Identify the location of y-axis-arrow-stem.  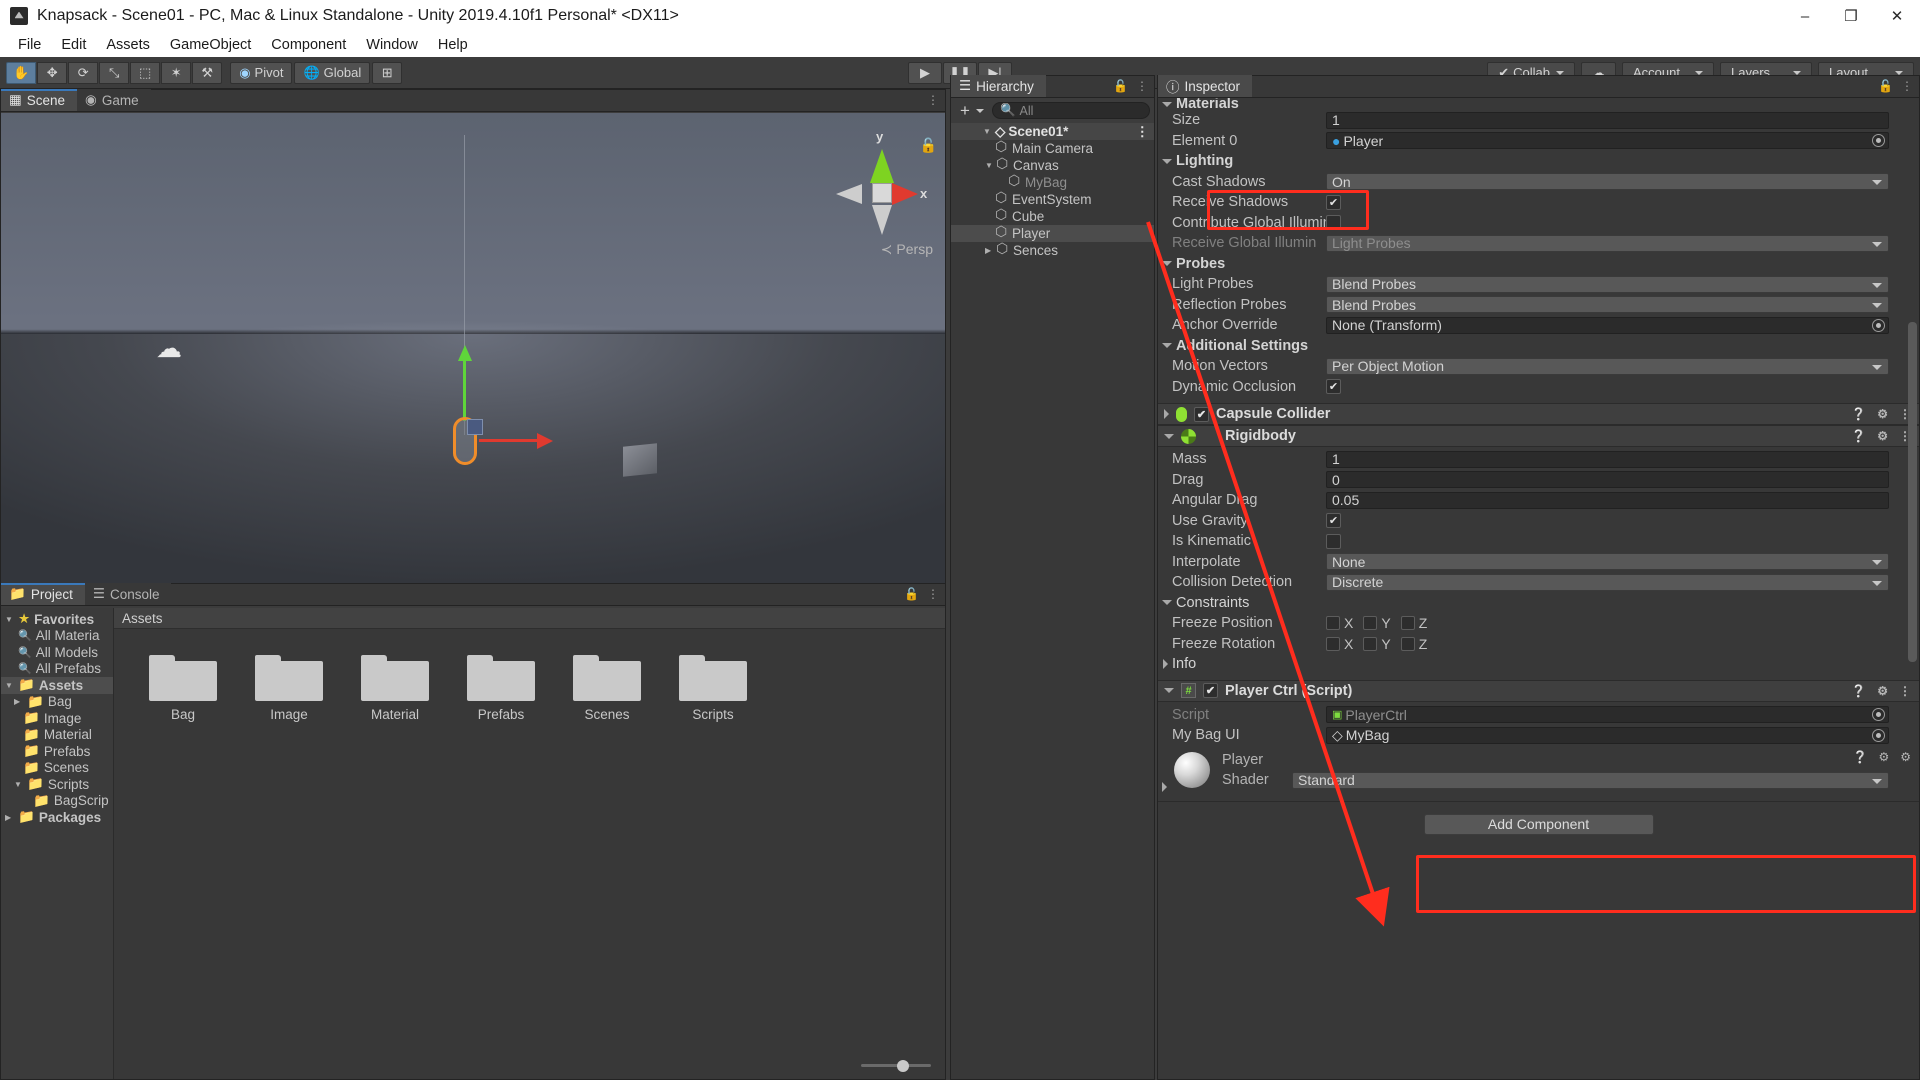
(464, 390).